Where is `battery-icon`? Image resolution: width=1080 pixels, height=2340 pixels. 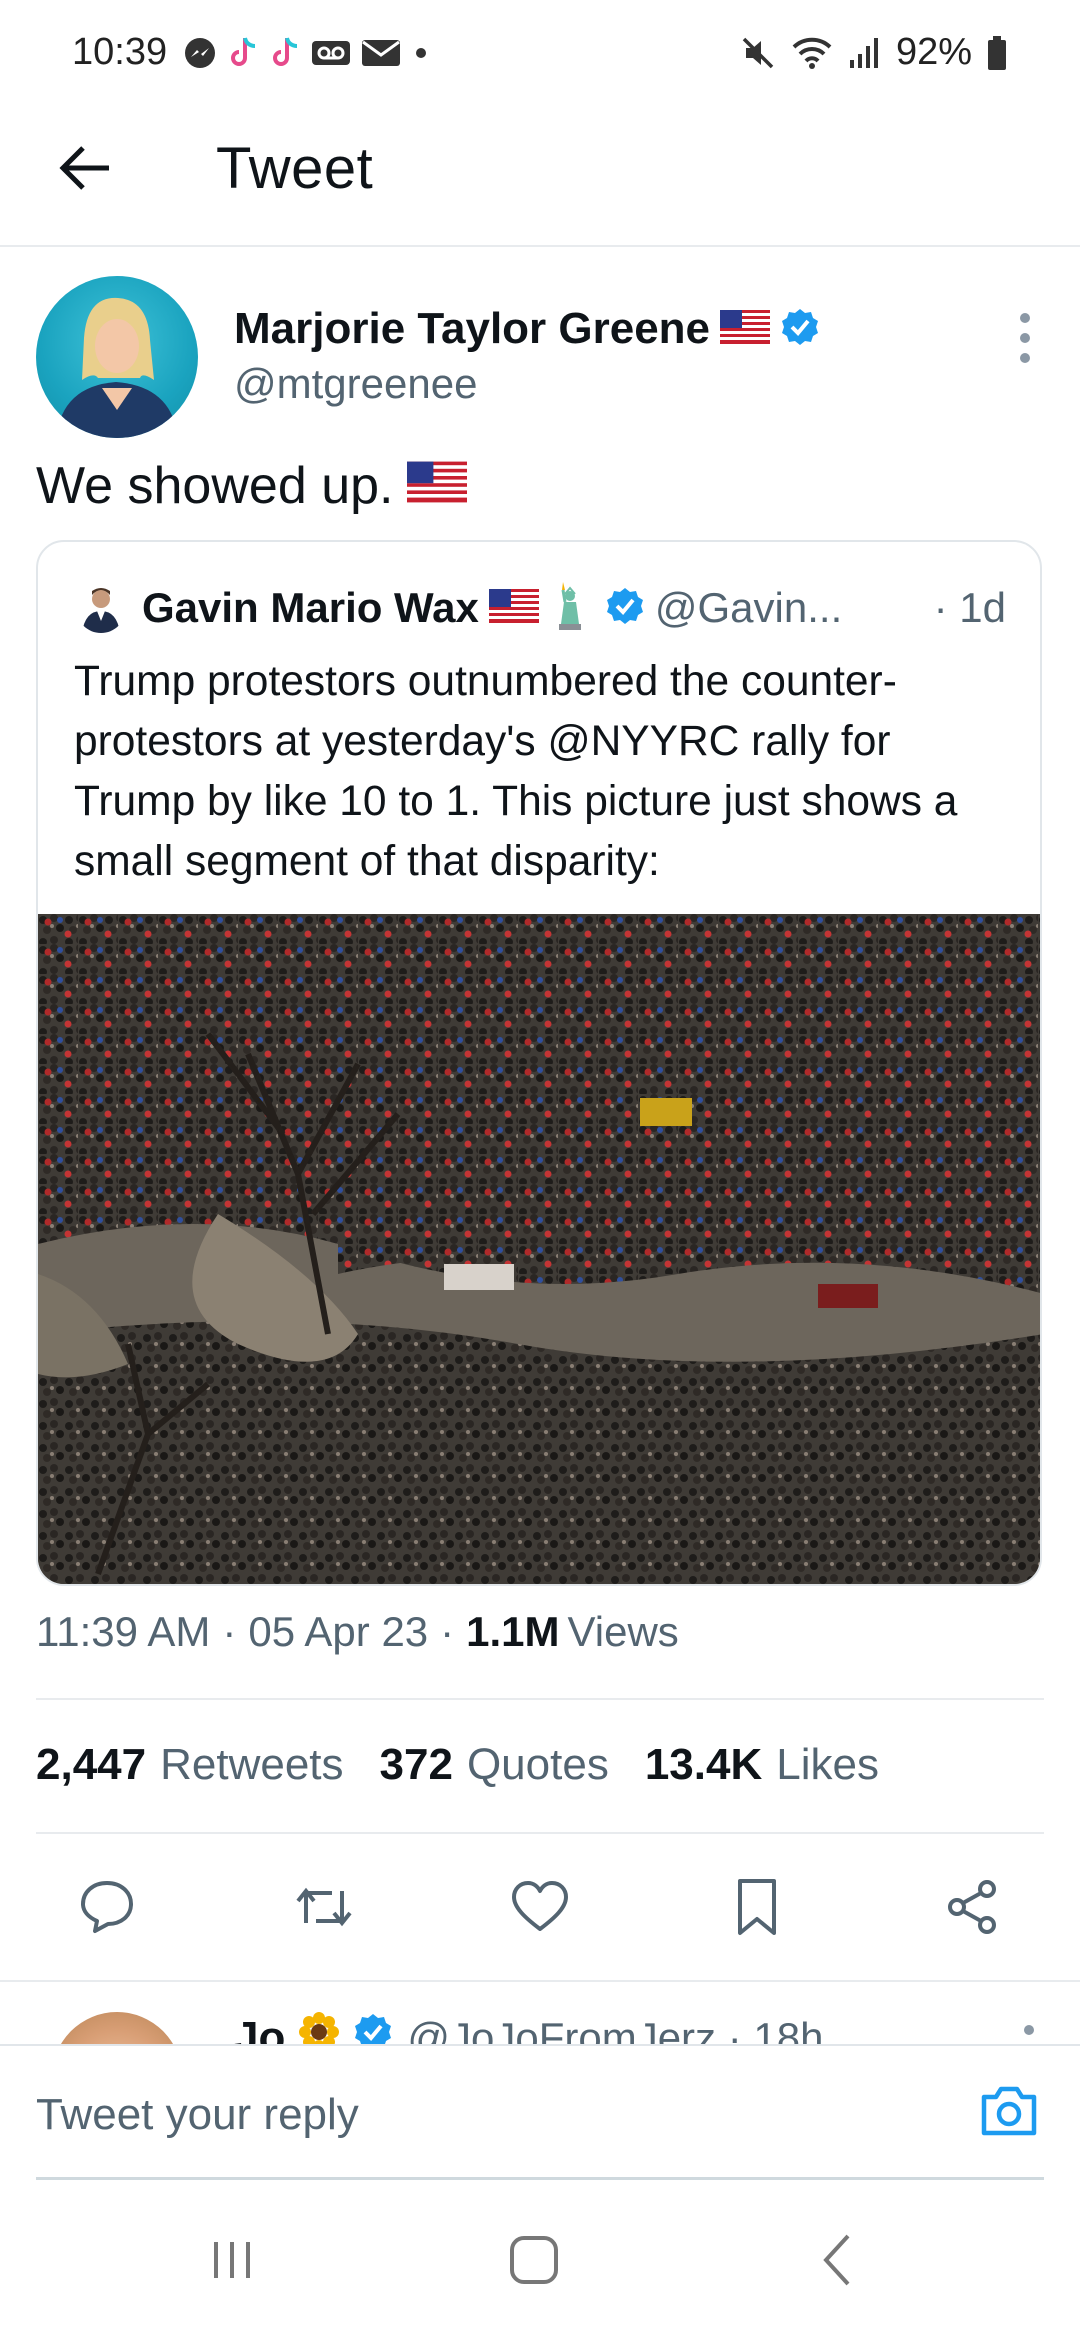 battery-icon is located at coordinates (997, 53).